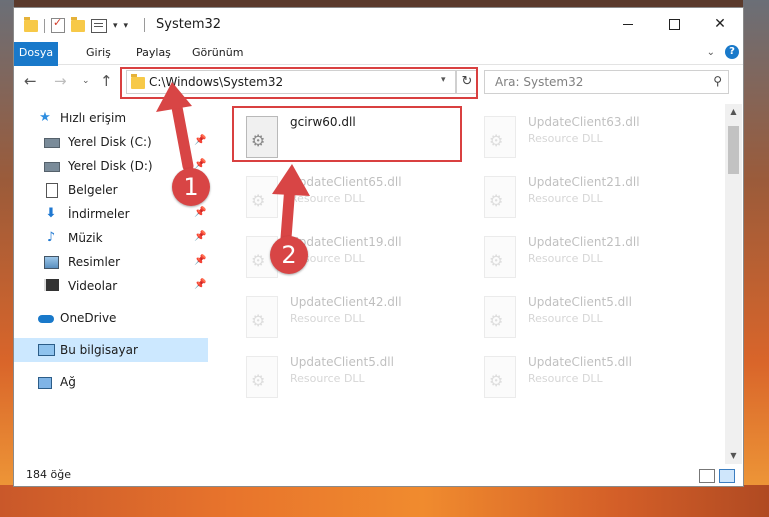 Image resolution: width=769 pixels, height=517 pixels. I want to click on documents-icon, so click(51, 190).